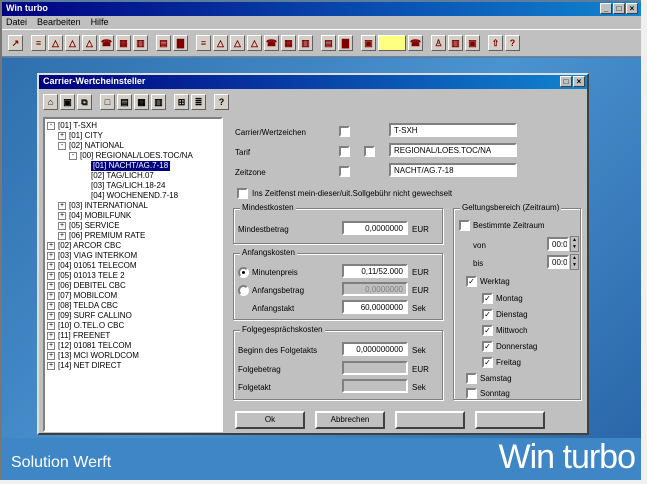  I want to click on tree-node: + [05] SERVICE, so click(133, 226).